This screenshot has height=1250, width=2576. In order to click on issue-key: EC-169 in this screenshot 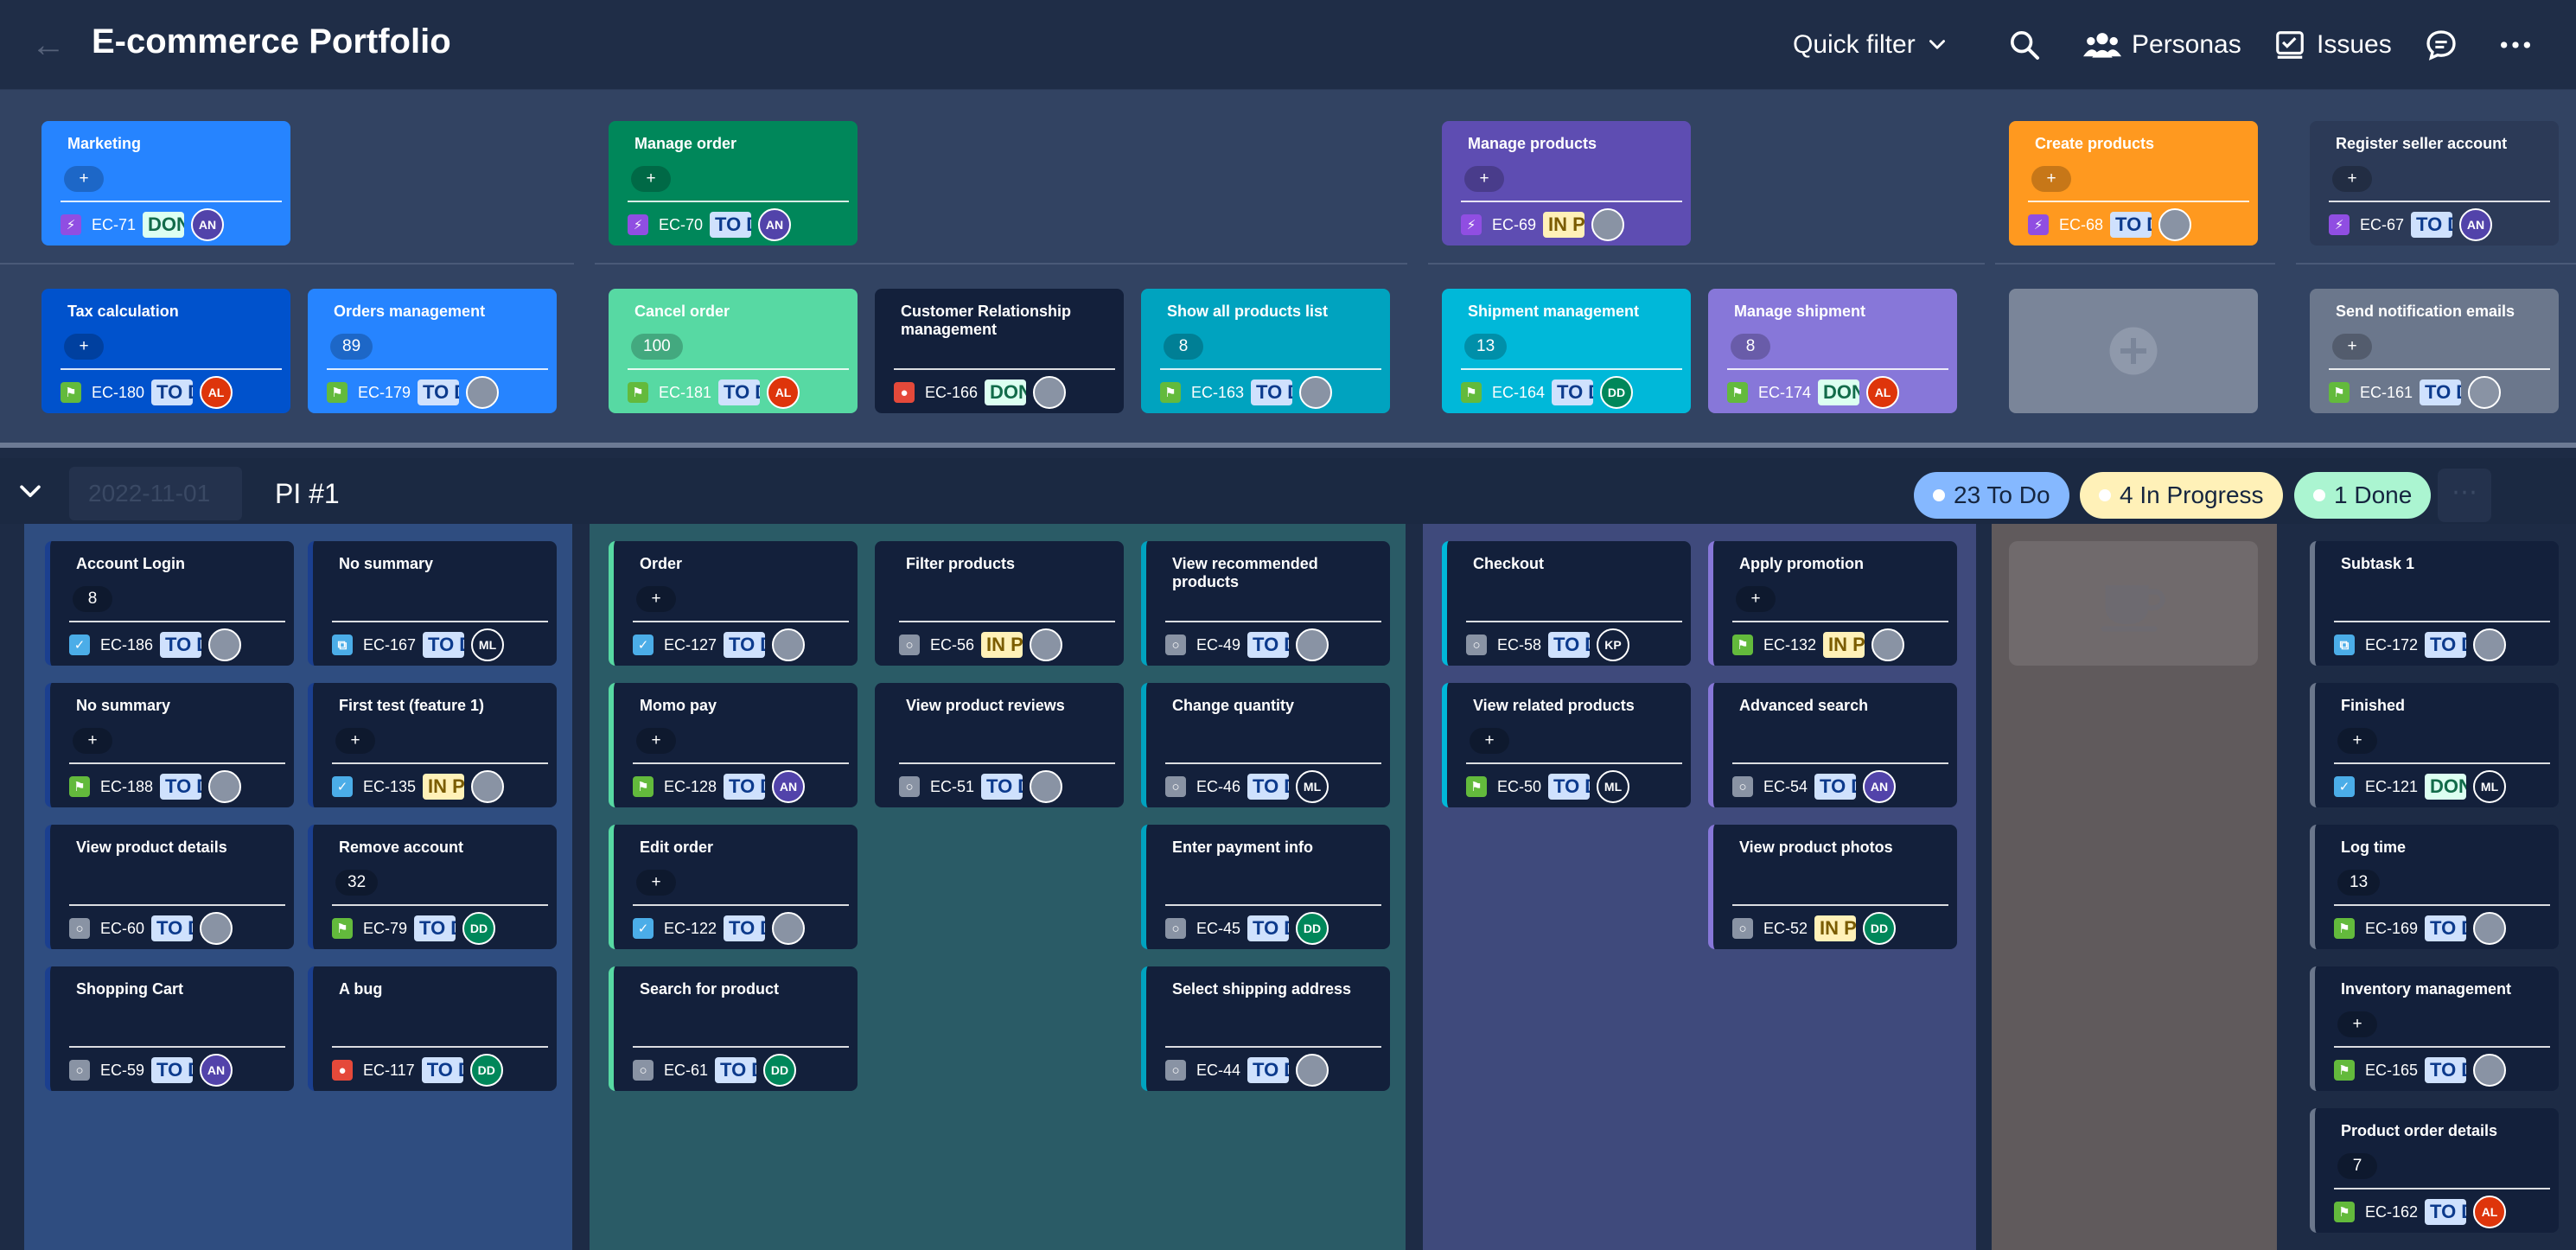, I will do `click(2391, 929)`.